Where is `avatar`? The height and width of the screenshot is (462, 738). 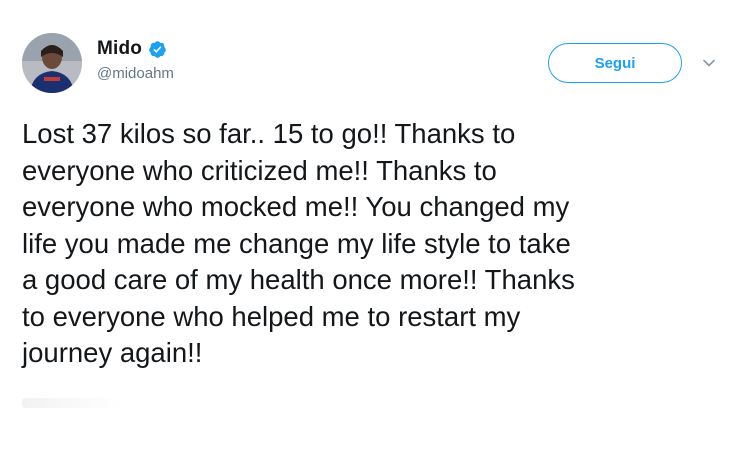 avatar is located at coordinates (52, 63).